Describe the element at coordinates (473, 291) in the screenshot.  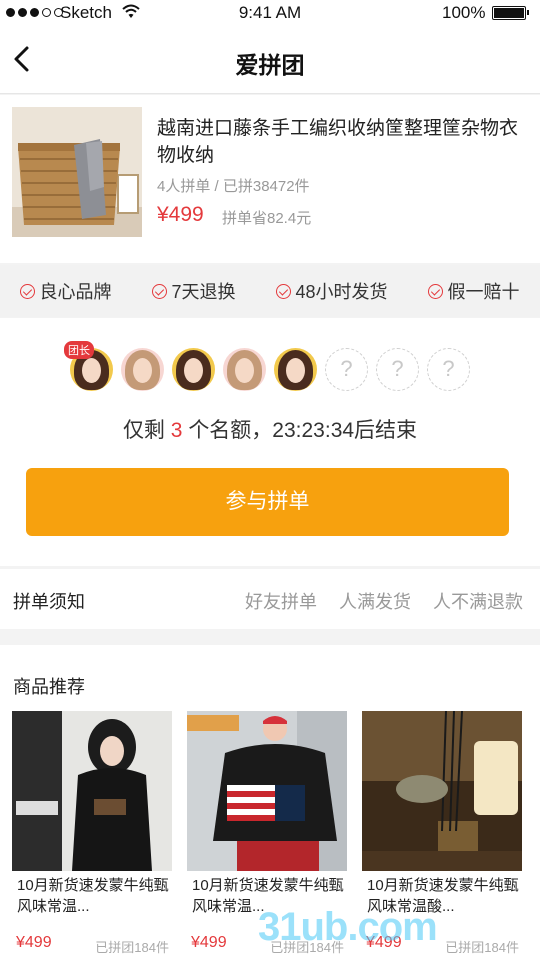
I see `guarantee-item: 假一赔十` at that location.